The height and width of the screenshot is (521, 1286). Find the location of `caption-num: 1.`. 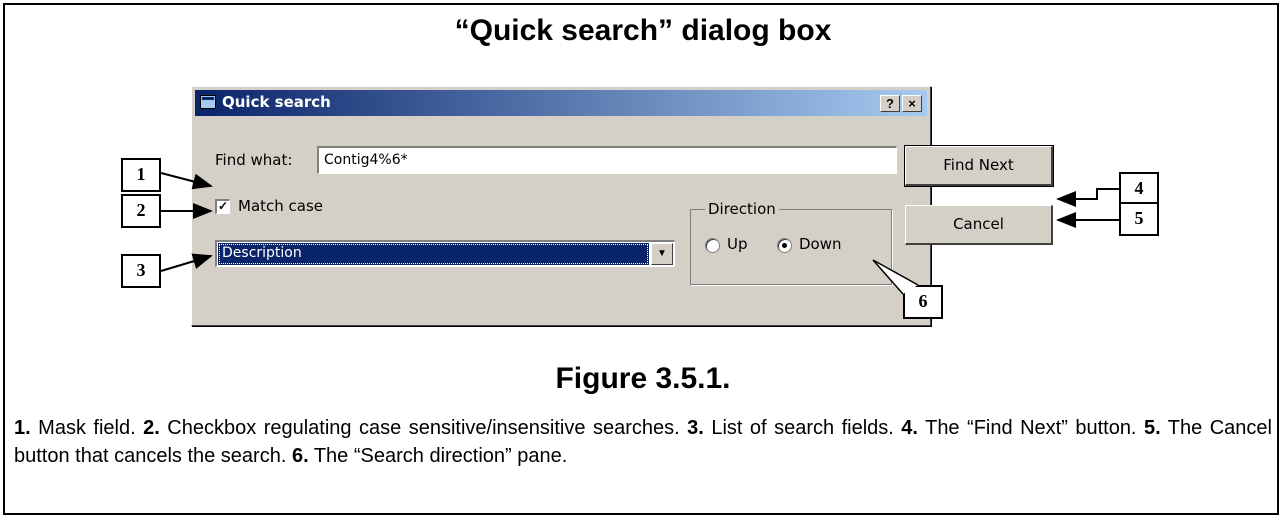

caption-num: 1. is located at coordinates (22, 428).